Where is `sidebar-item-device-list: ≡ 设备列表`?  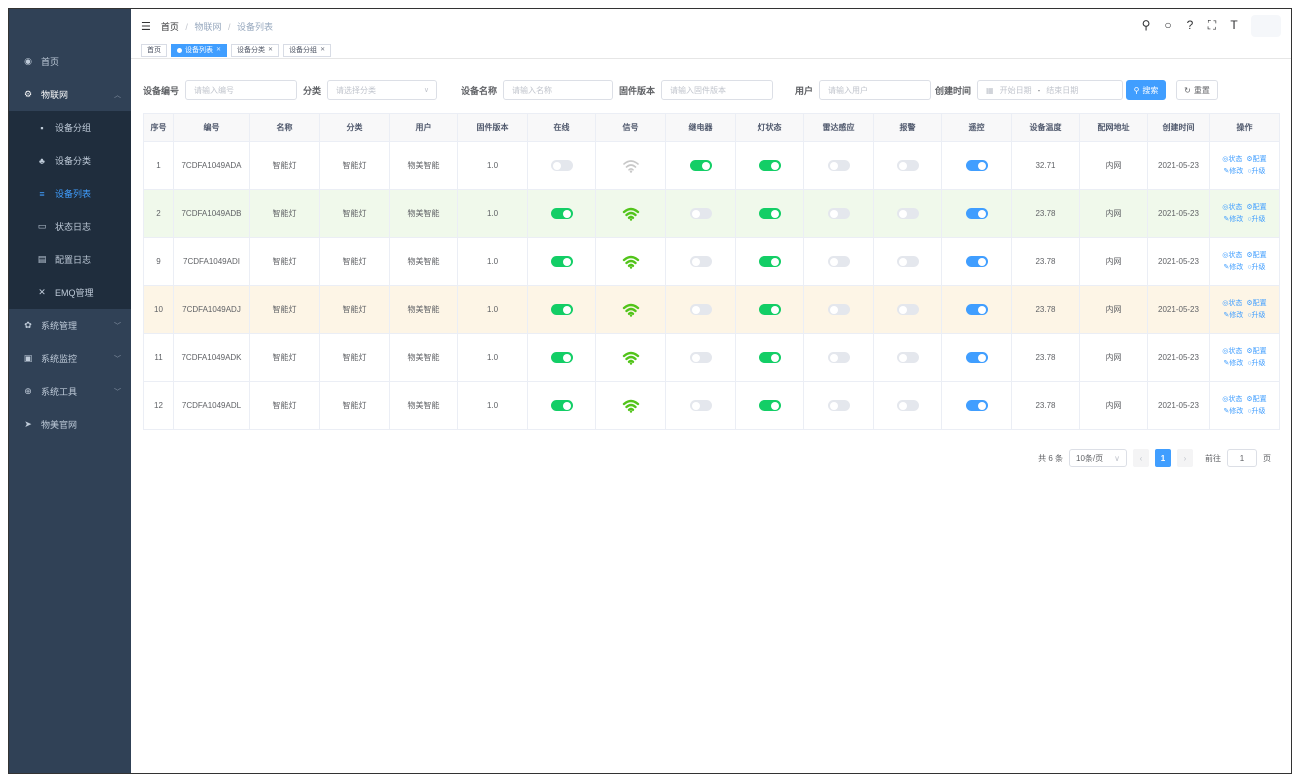 sidebar-item-device-list: ≡ 设备列表 is located at coordinates (70, 193).